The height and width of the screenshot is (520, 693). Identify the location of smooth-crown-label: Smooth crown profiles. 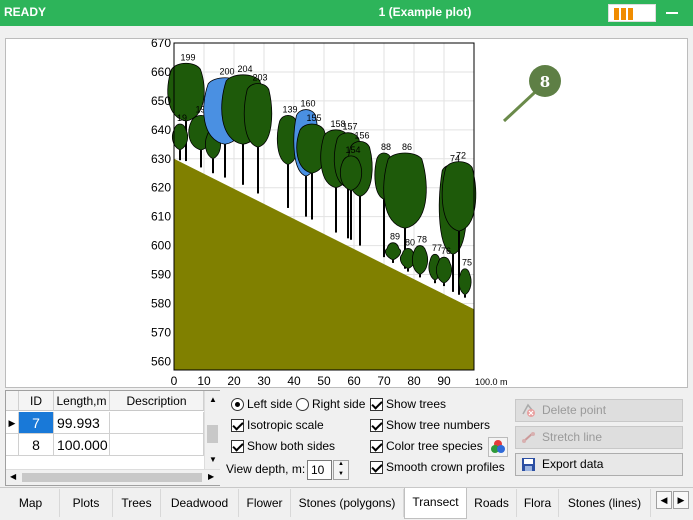
(445, 467).